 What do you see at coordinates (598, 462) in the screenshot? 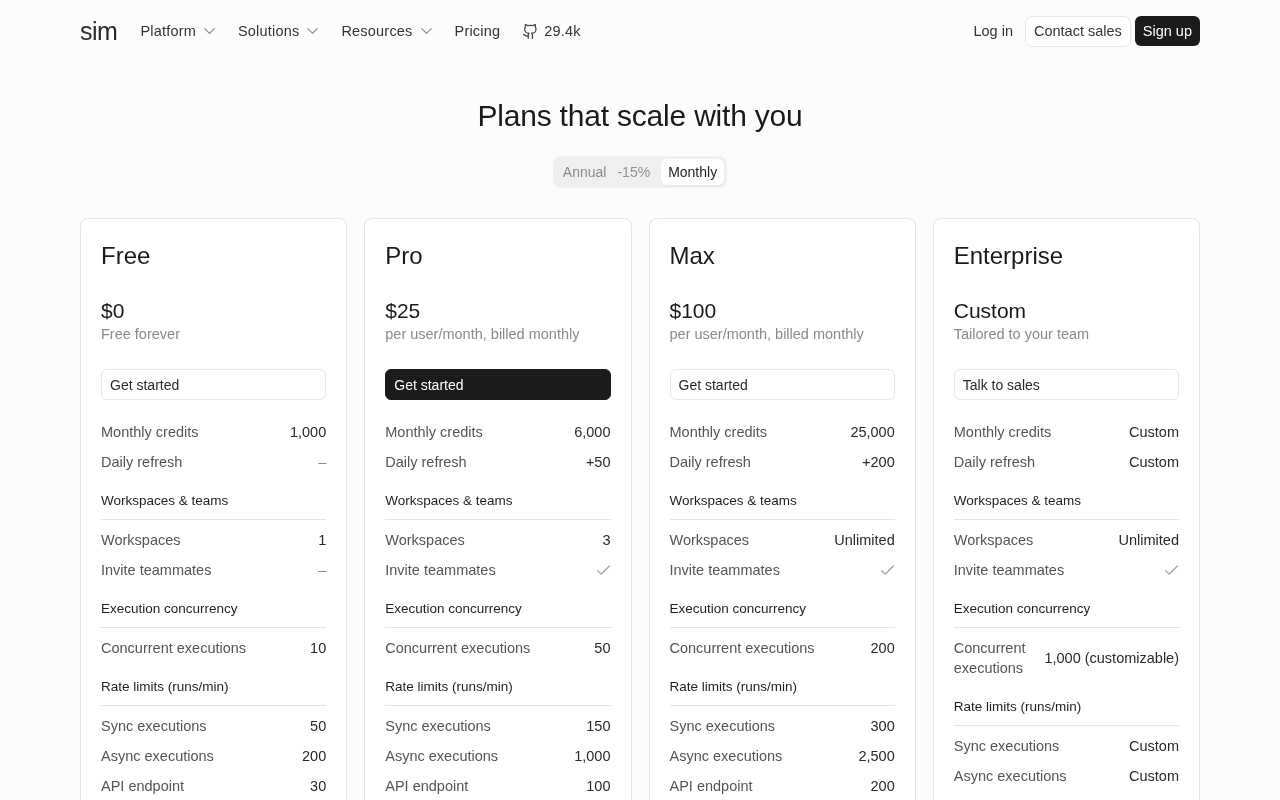
I see `feature-value: +50` at bounding box center [598, 462].